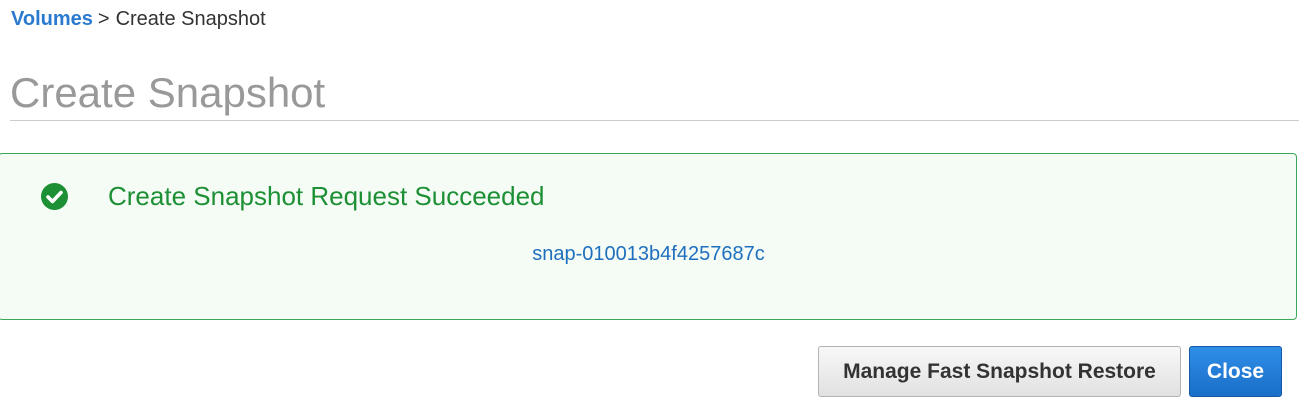 This screenshot has height=419, width=1311. Describe the element at coordinates (654, 120) in the screenshot. I see `title-divider` at that location.